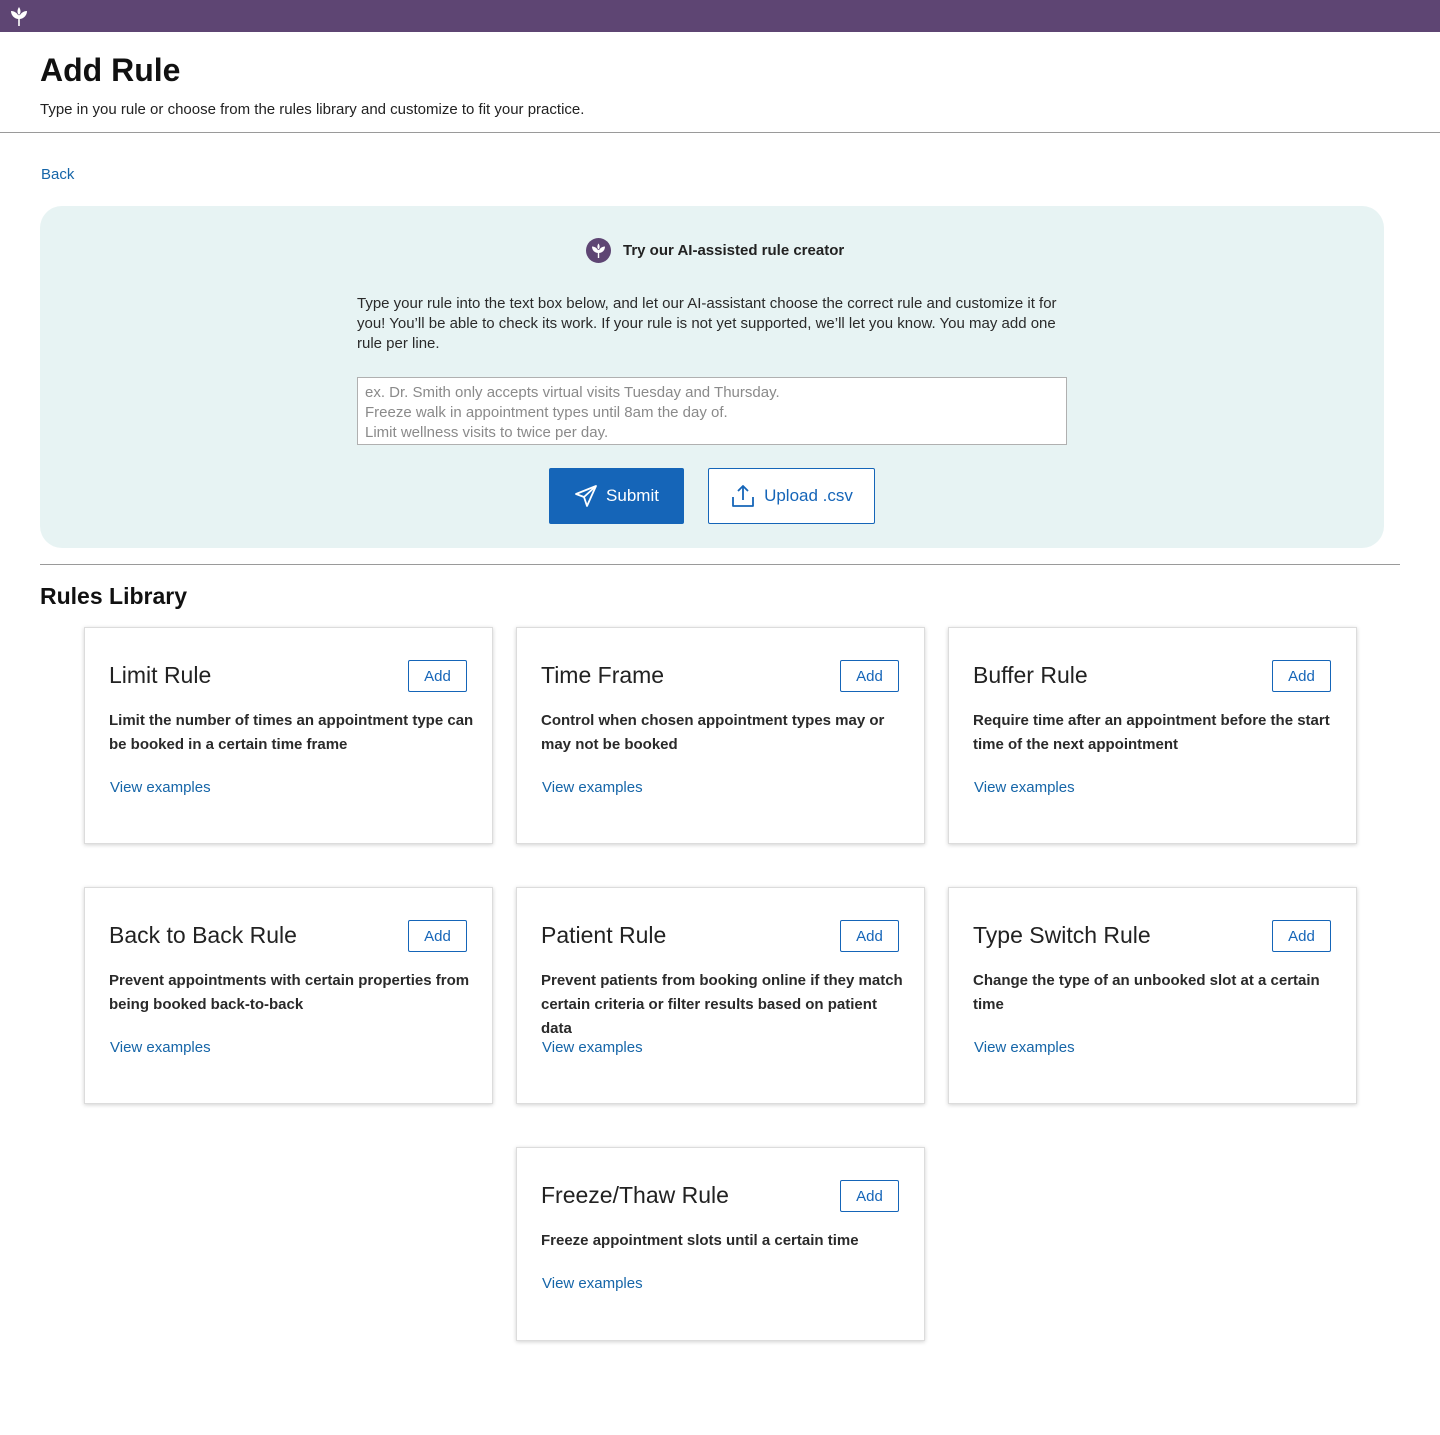  Describe the element at coordinates (604, 935) in the screenshot. I see `rule-card-title: Patient Rule` at that location.